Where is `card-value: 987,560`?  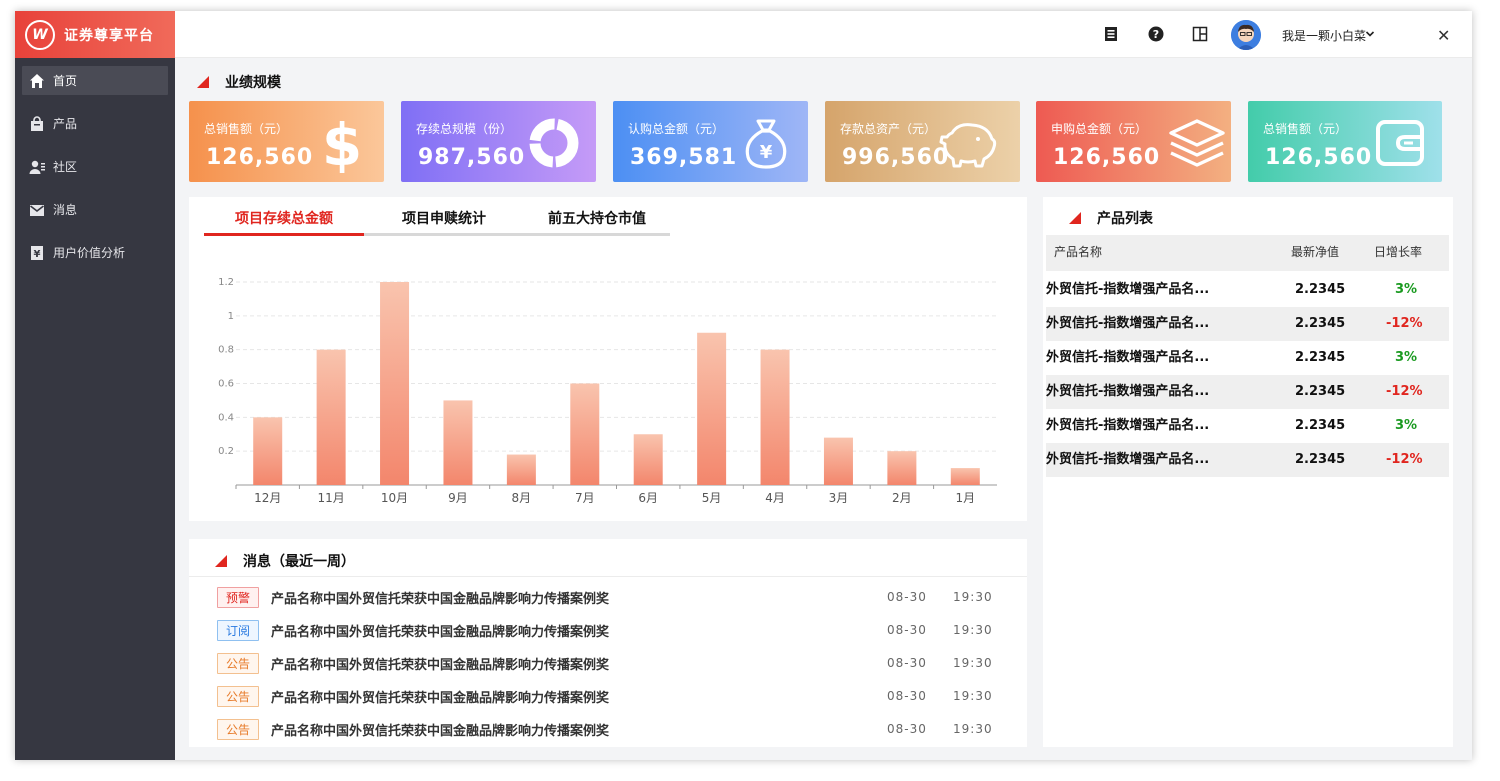
card-value: 987,560 is located at coordinates (472, 157).